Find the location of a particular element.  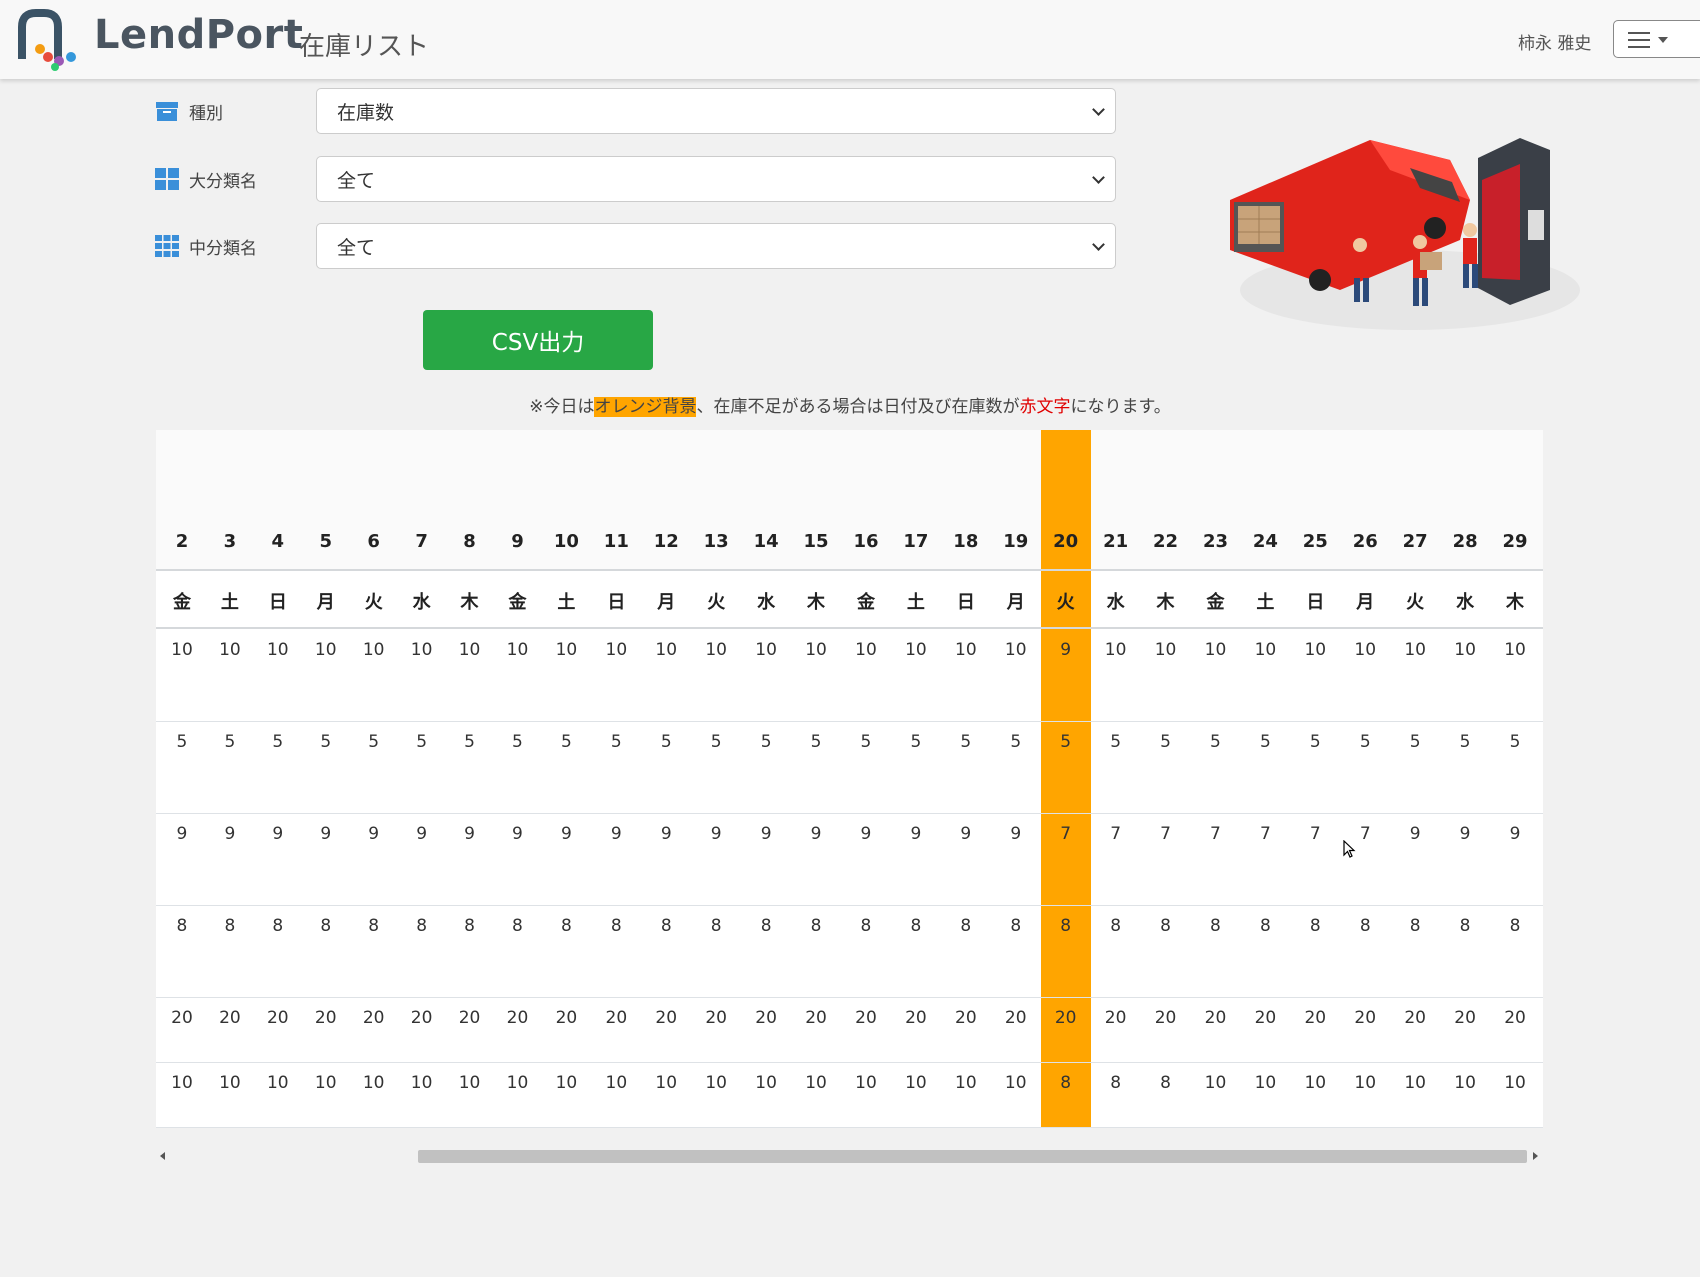

scroll-right-arrow-icon is located at coordinates (1535, 1156).